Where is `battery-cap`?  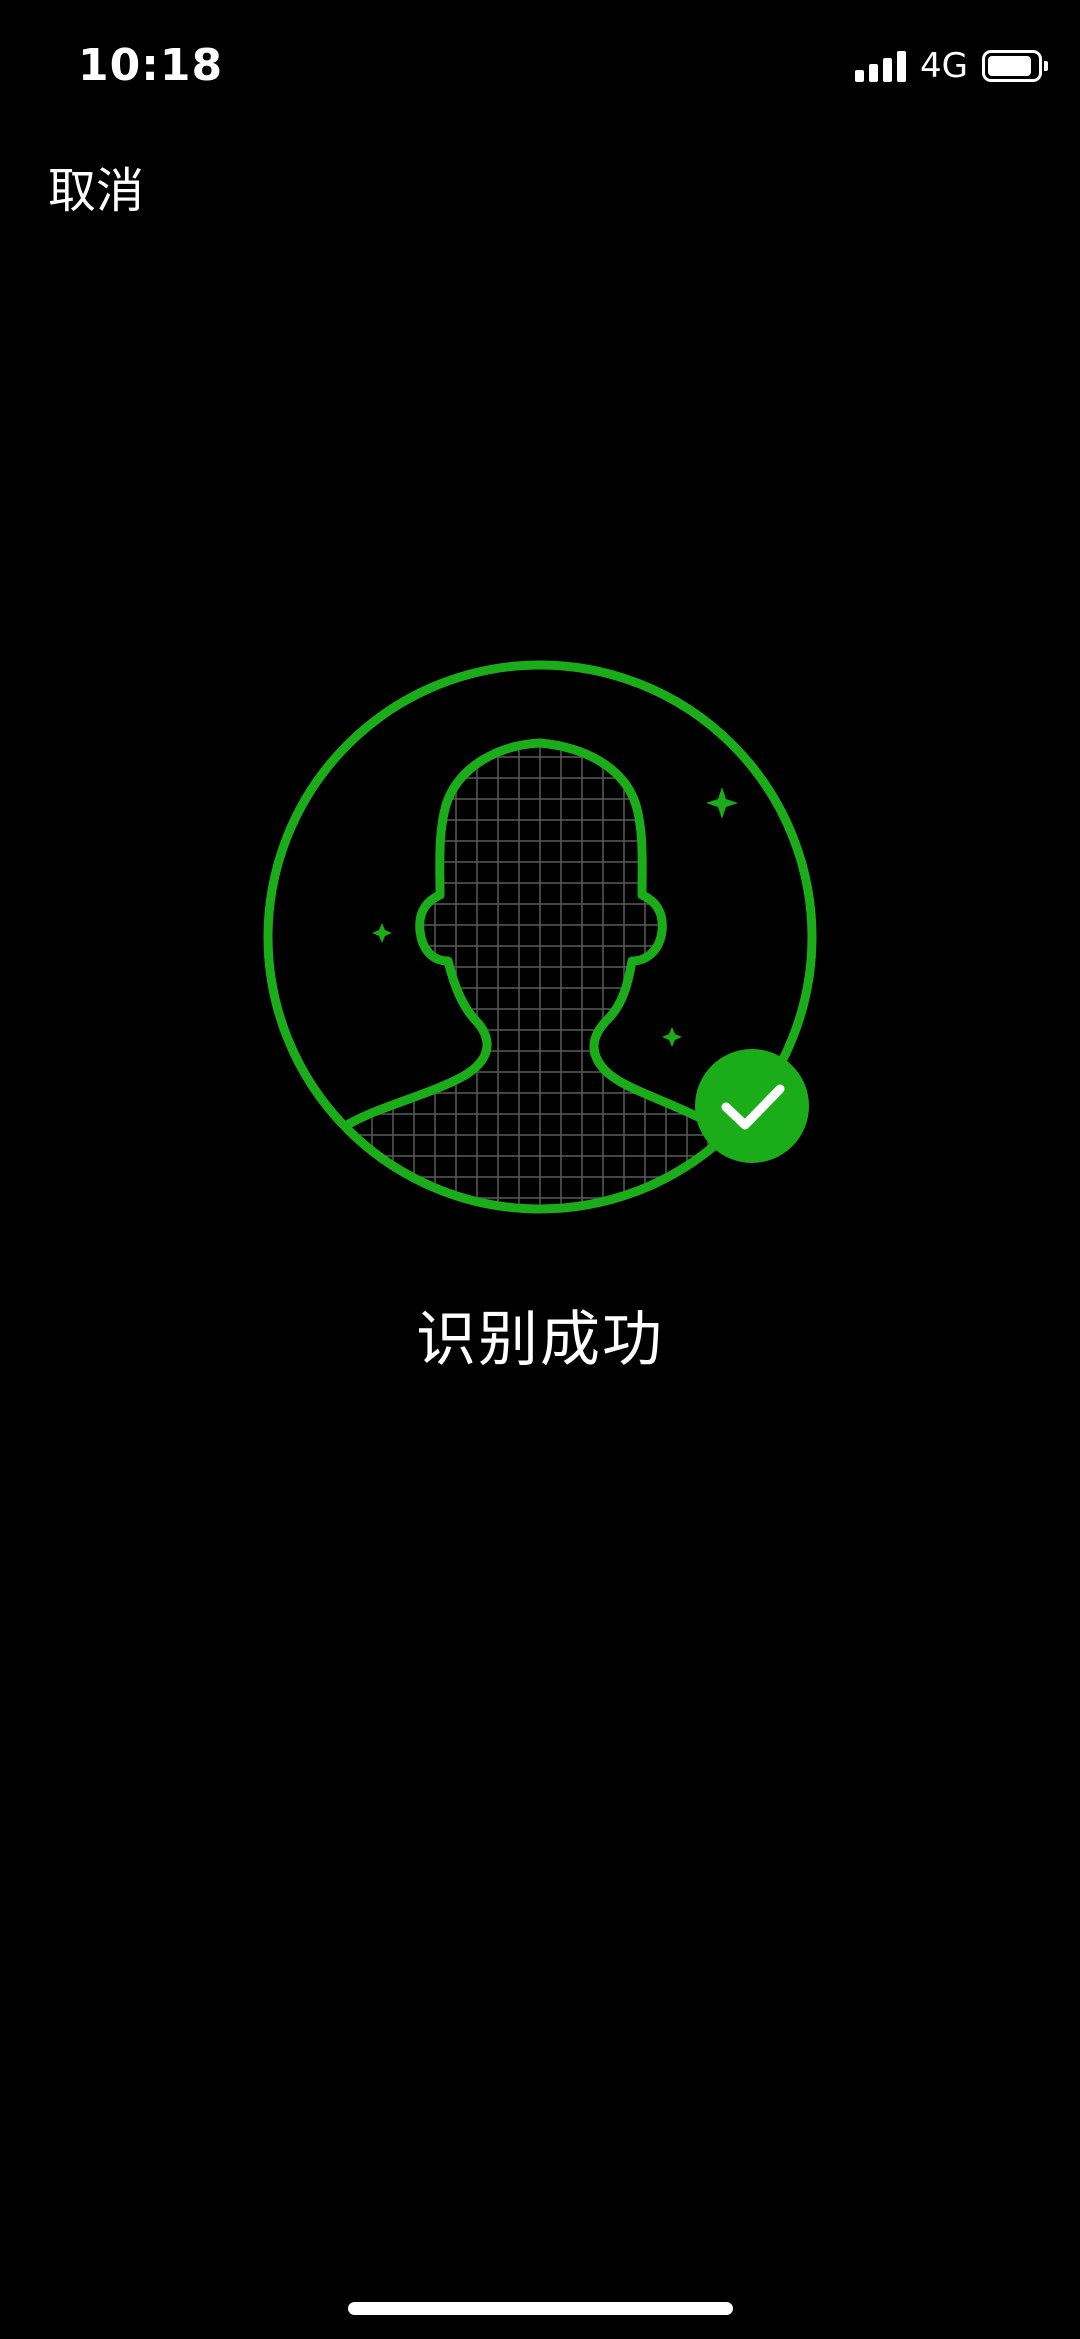 battery-cap is located at coordinates (1046, 66).